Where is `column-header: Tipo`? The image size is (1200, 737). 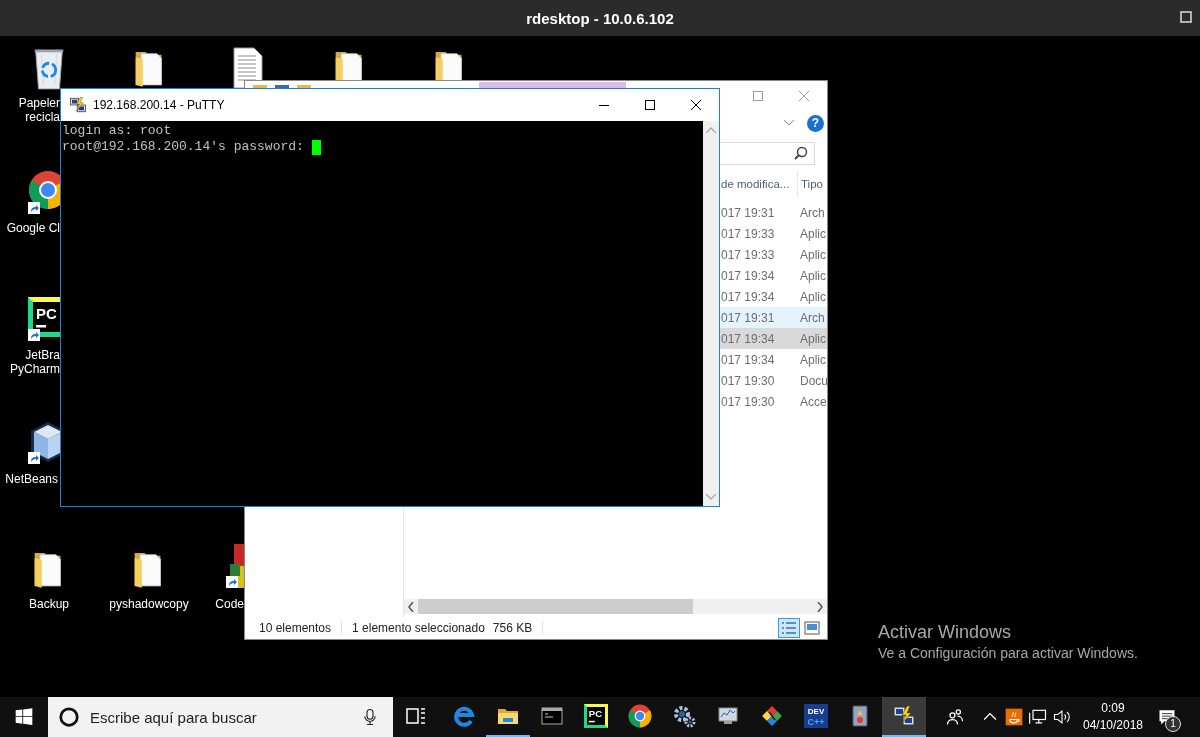
column-header: Tipo is located at coordinates (812, 184).